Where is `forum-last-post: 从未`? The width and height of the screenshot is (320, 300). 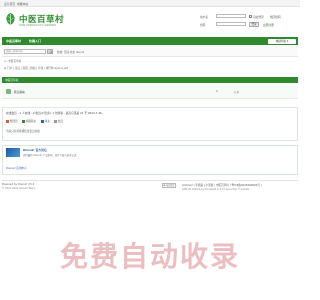 forum-last-post: 从未 is located at coordinates (237, 92).